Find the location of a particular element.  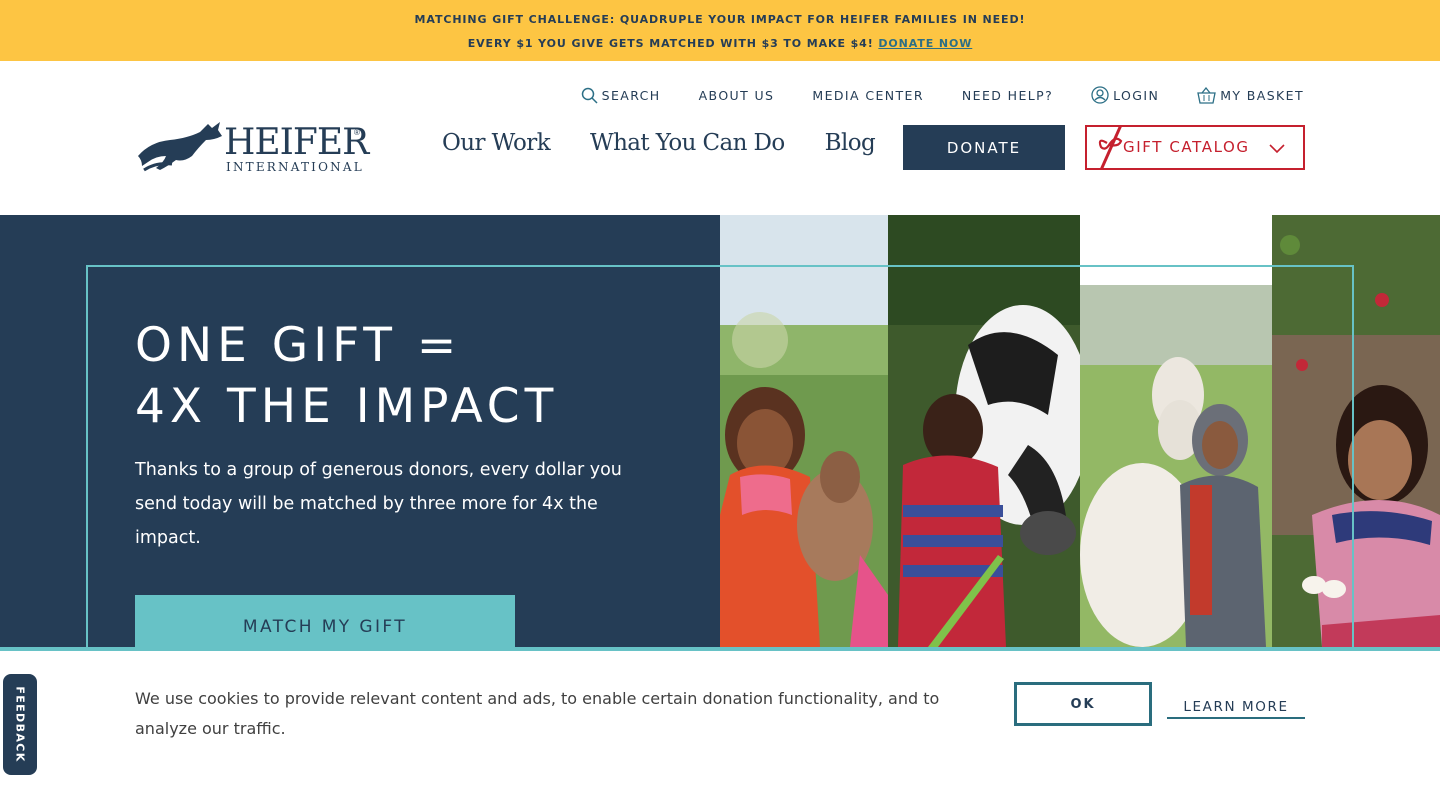

search-icon is located at coordinates (589, 95).